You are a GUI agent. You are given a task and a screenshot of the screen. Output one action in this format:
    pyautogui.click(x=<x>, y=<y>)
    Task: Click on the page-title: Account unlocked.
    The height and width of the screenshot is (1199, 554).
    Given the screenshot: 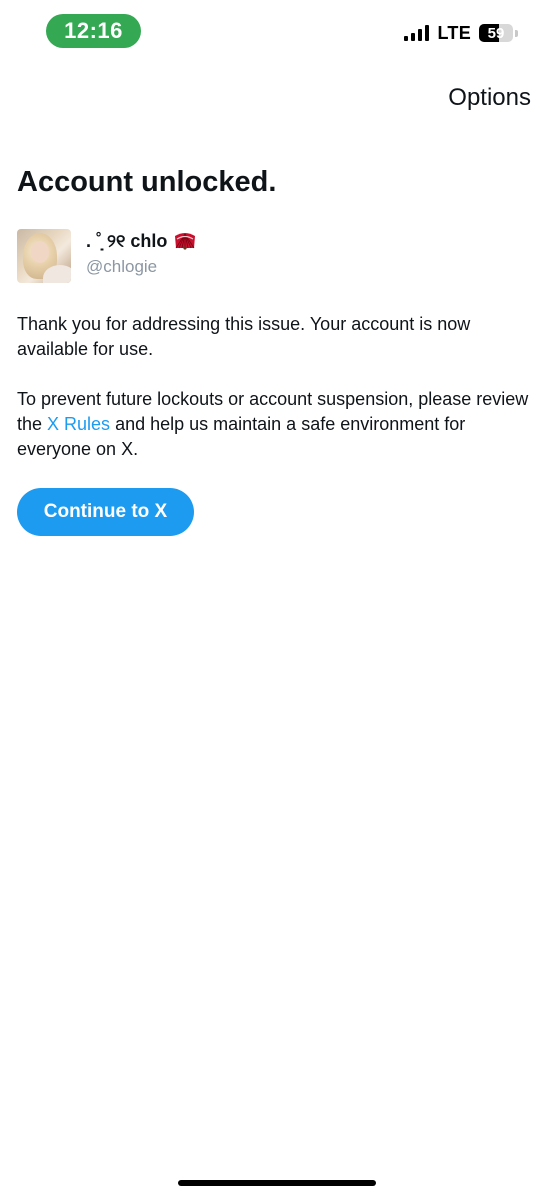 What is the action you would take?
    pyautogui.click(x=147, y=182)
    